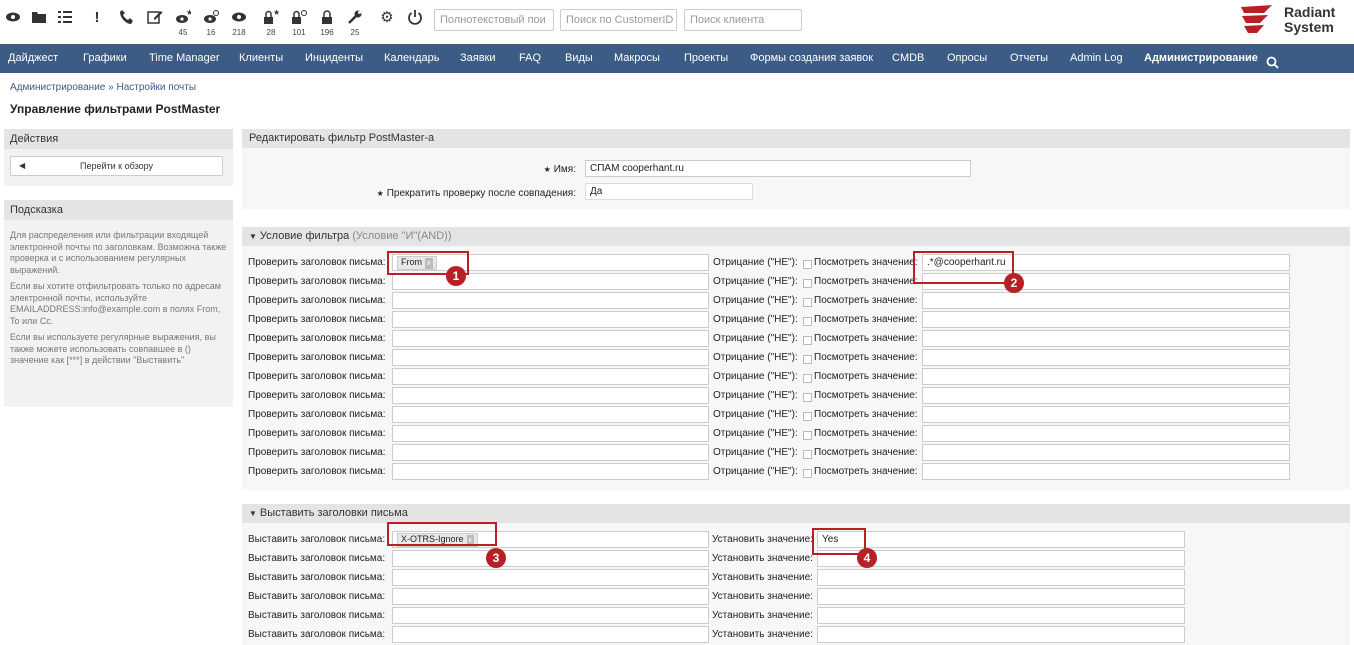  I want to click on exclamation-icon: !, so click(97, 17).